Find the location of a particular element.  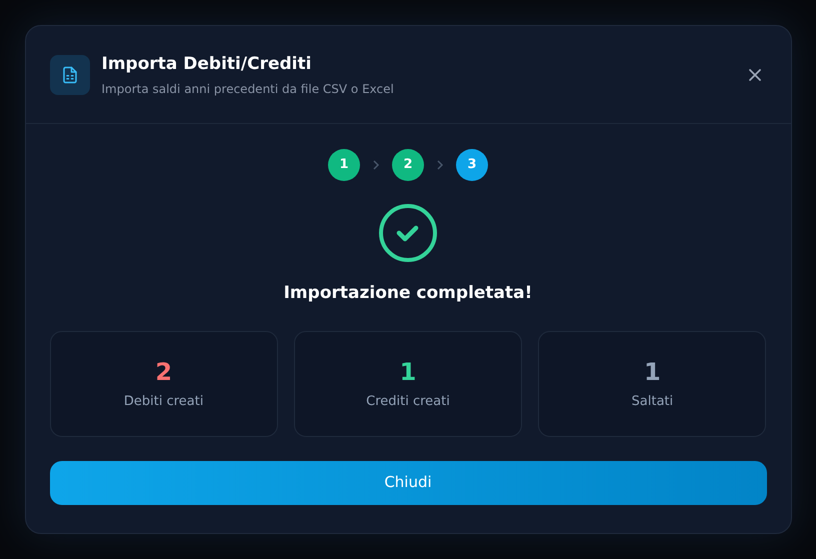

step-indicator: 1 is located at coordinates (344, 165).